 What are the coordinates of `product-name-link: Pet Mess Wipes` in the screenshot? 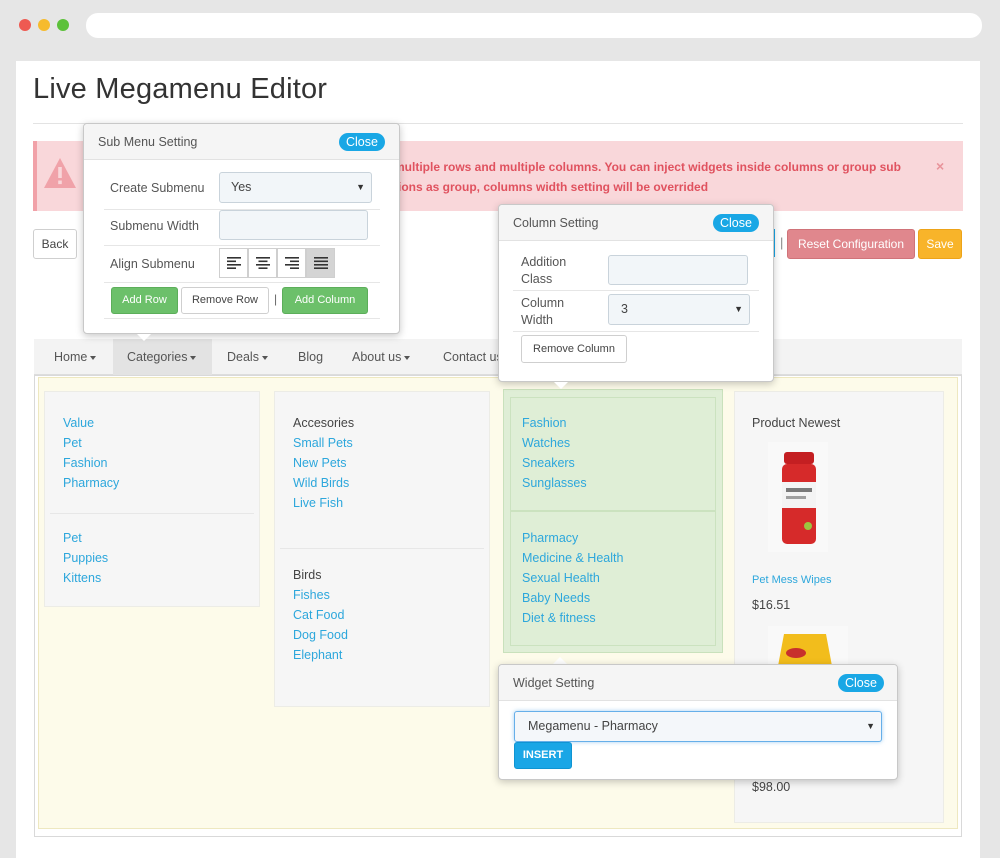 It's located at (791, 580).